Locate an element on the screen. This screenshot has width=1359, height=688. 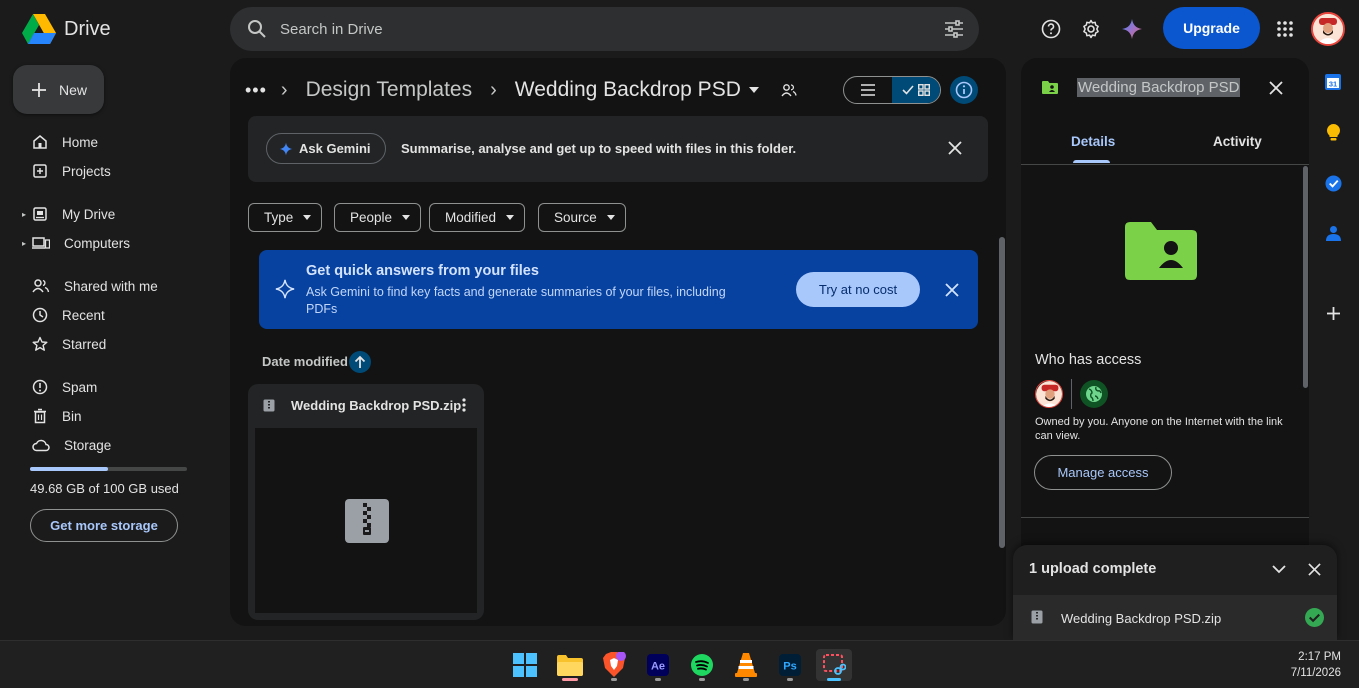
sidebar-item-storage: Storage is located at coordinates (119, 445).